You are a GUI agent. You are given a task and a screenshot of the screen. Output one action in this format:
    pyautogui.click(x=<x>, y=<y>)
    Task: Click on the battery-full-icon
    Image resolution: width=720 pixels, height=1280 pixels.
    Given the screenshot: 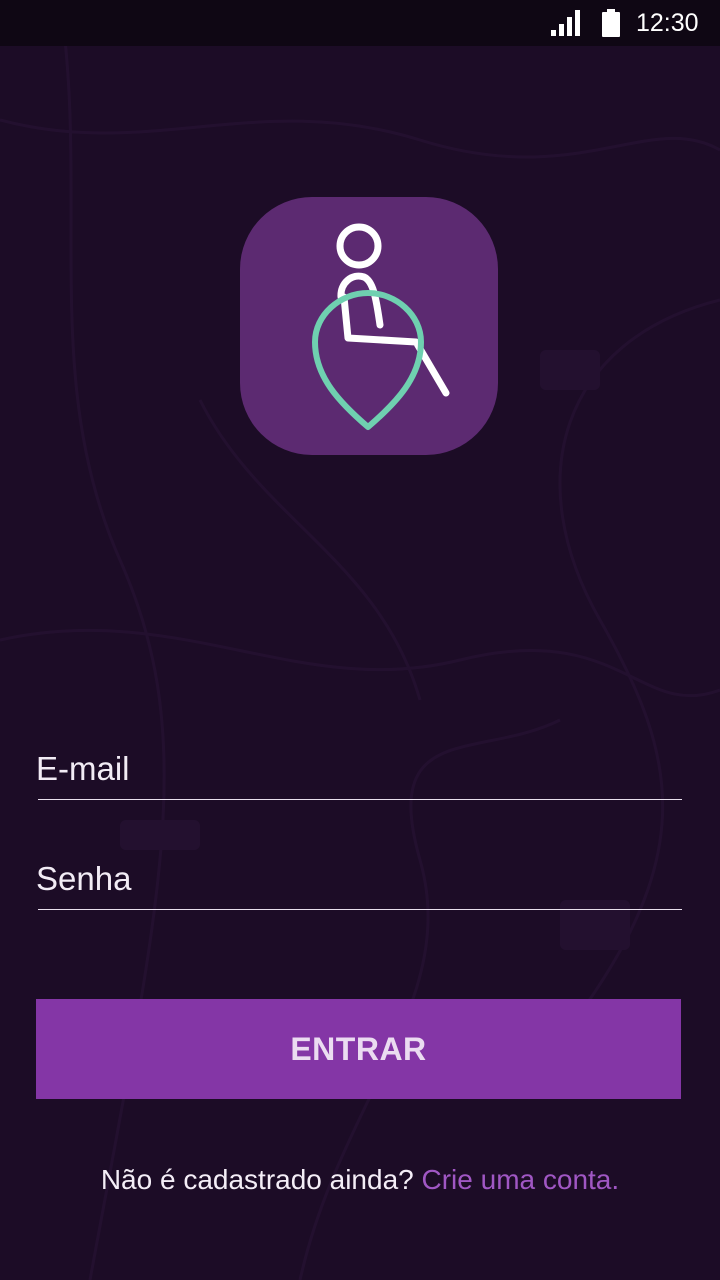 What is the action you would take?
    pyautogui.click(x=611, y=23)
    